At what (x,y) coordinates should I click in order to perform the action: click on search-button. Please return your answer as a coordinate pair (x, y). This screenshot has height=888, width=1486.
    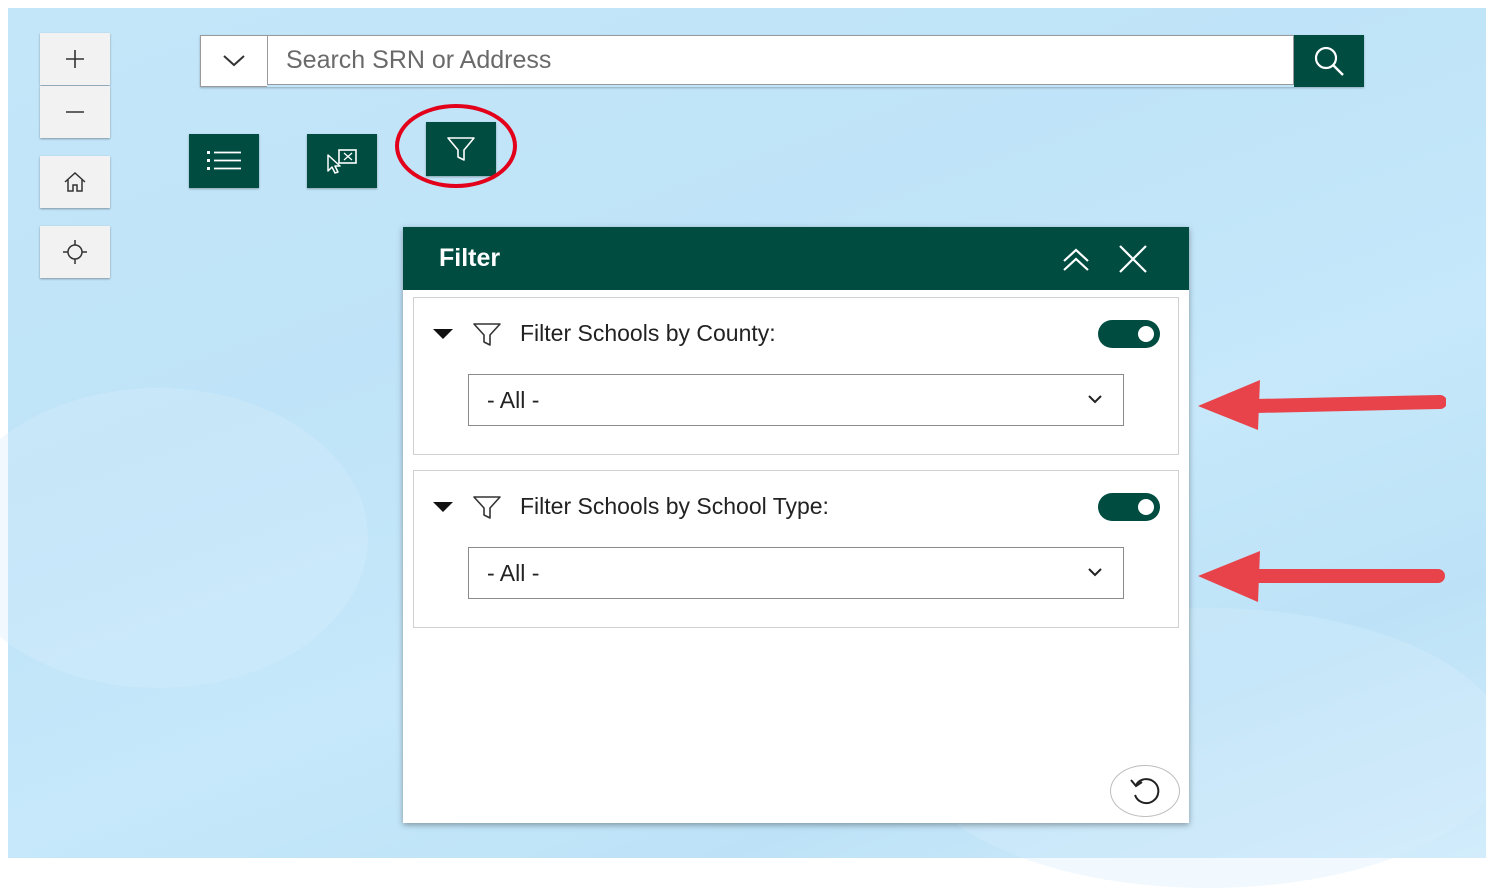
    Looking at the image, I should click on (1329, 61).